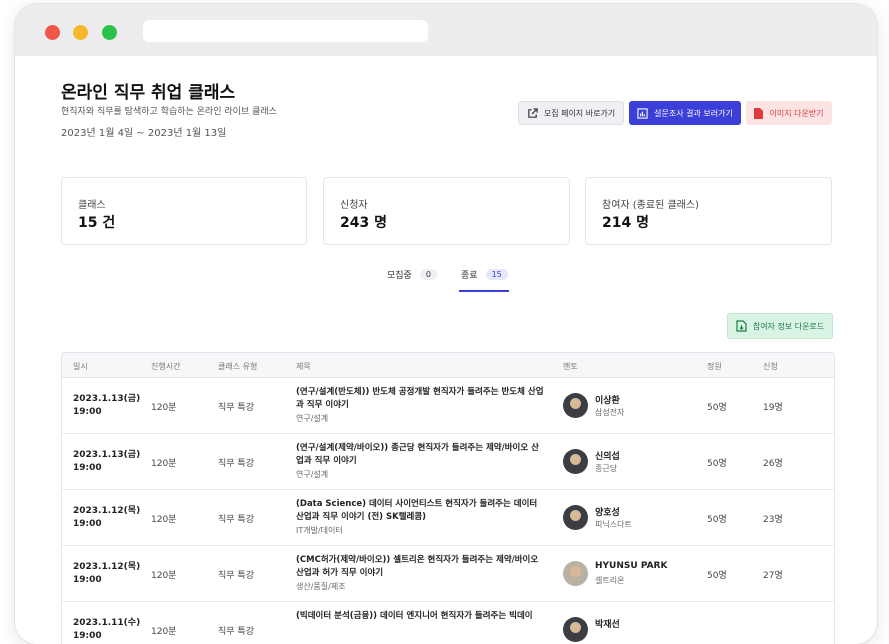 The image size is (889, 644). Describe the element at coordinates (642, 113) in the screenshot. I see `bar-chart-icon` at that location.